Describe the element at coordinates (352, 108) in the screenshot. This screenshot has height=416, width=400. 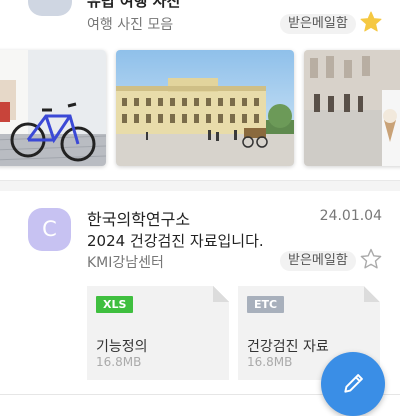
I see `street-photo` at that location.